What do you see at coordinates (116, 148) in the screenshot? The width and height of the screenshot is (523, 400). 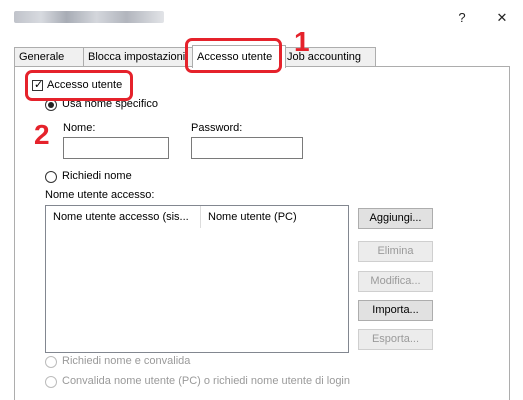 I see `name-field` at bounding box center [116, 148].